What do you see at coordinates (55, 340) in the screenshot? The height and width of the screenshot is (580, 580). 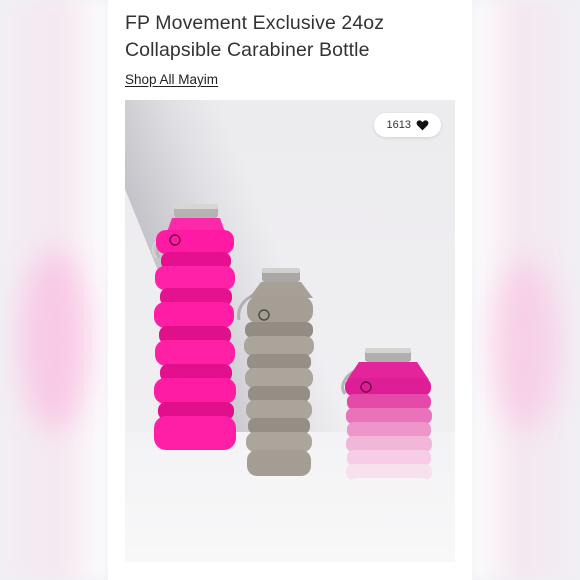 I see `background-blur-pink` at bounding box center [55, 340].